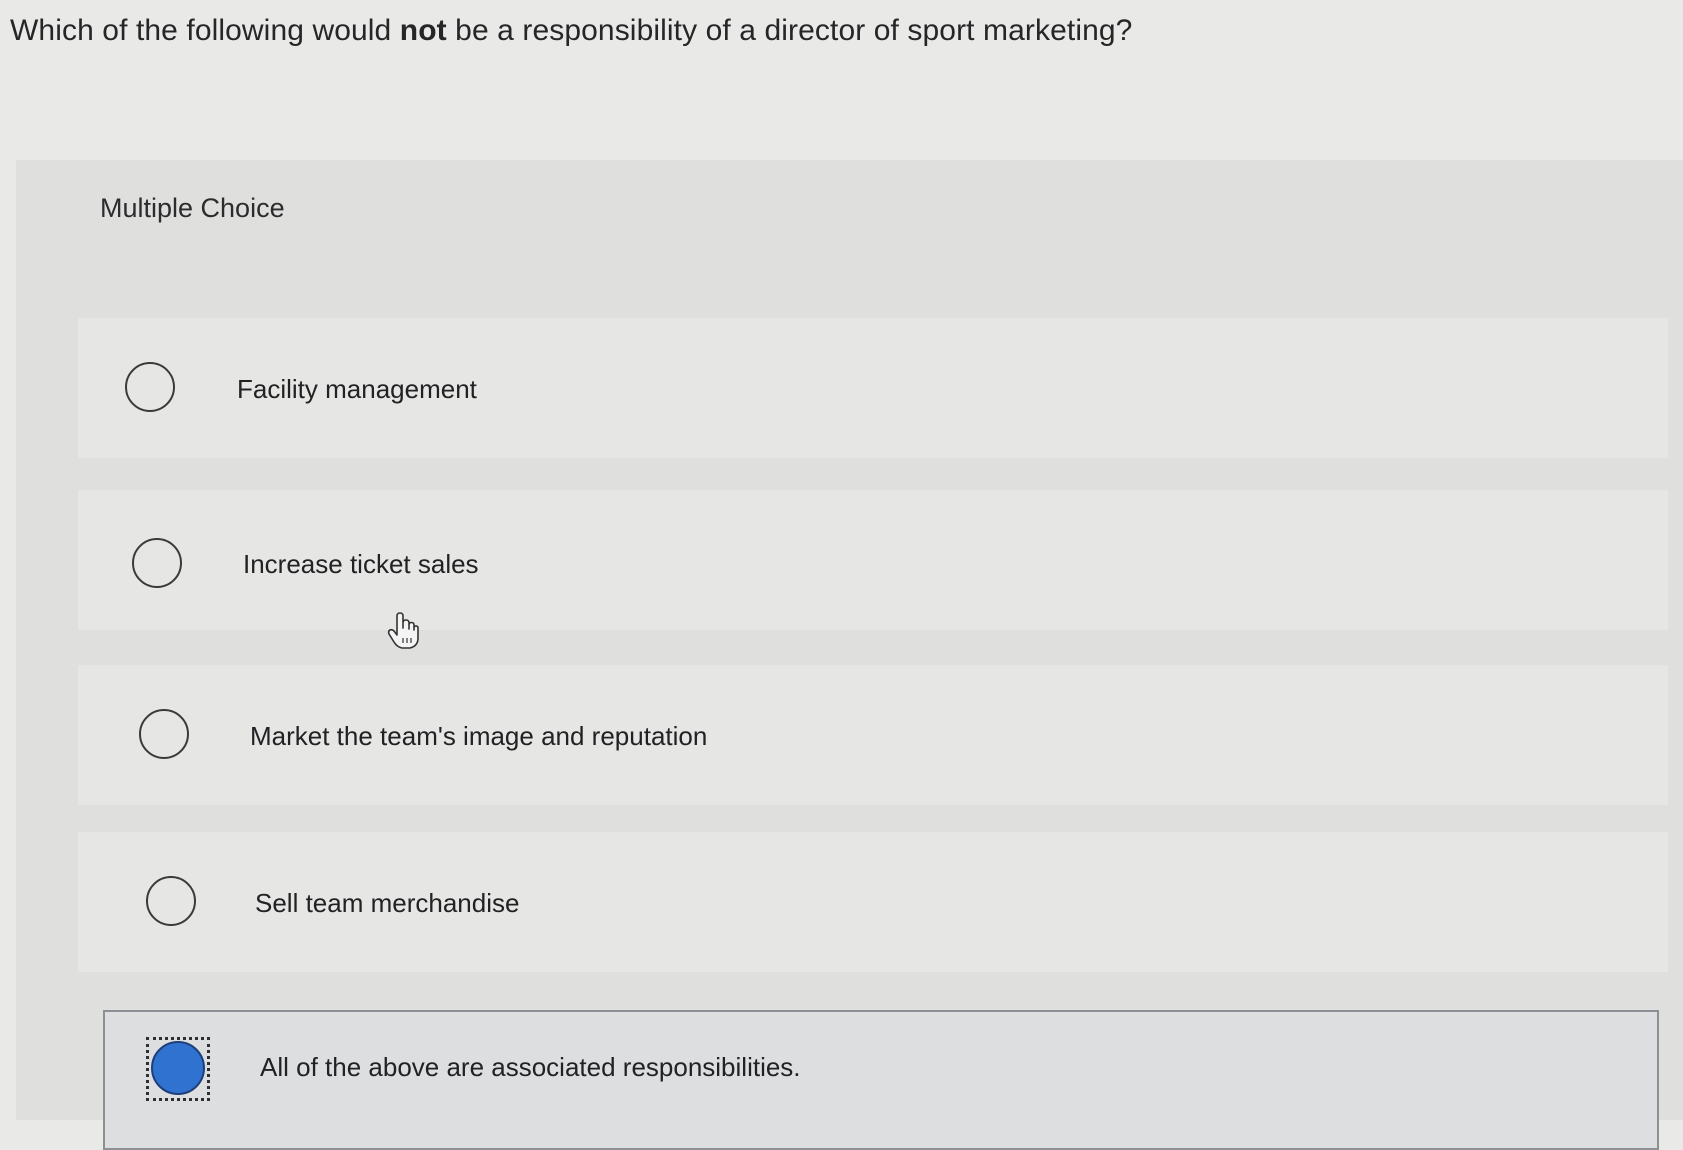 This screenshot has width=1683, height=1150. I want to click on radio-button-facility-management, so click(150, 387).